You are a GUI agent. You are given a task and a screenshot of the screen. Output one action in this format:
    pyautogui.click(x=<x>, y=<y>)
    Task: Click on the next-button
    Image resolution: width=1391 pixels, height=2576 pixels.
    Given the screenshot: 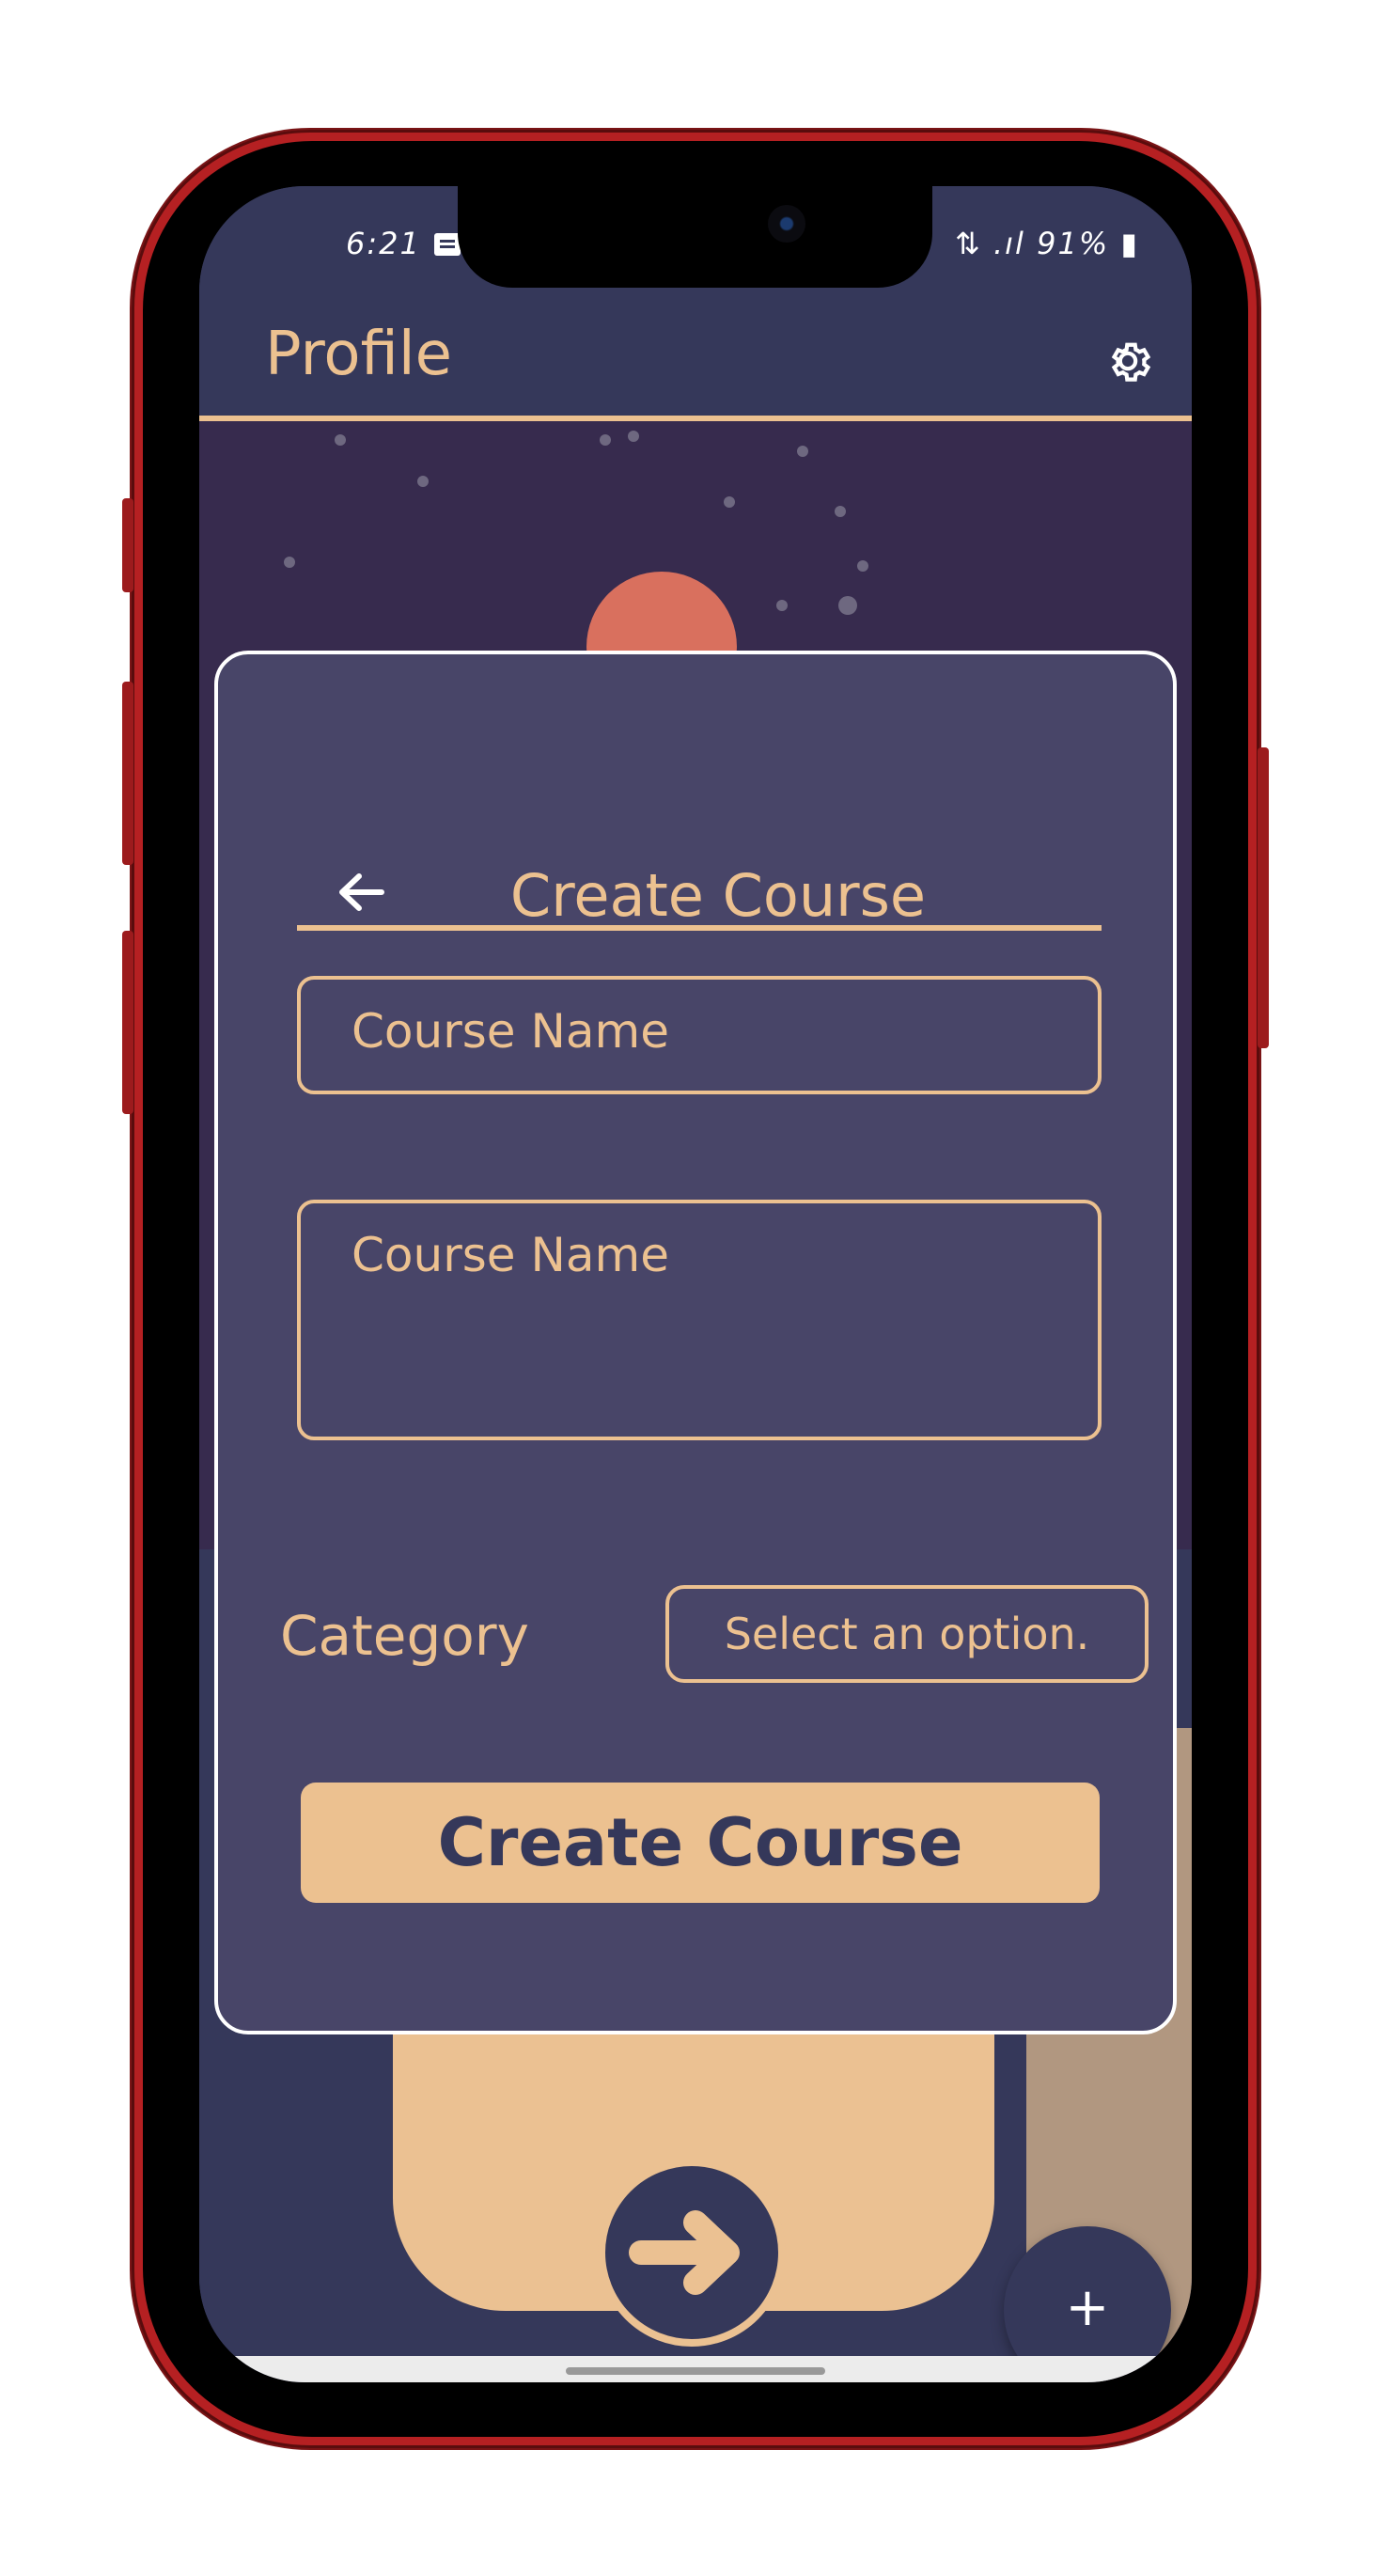 What is the action you would take?
    pyautogui.click(x=692, y=2253)
    